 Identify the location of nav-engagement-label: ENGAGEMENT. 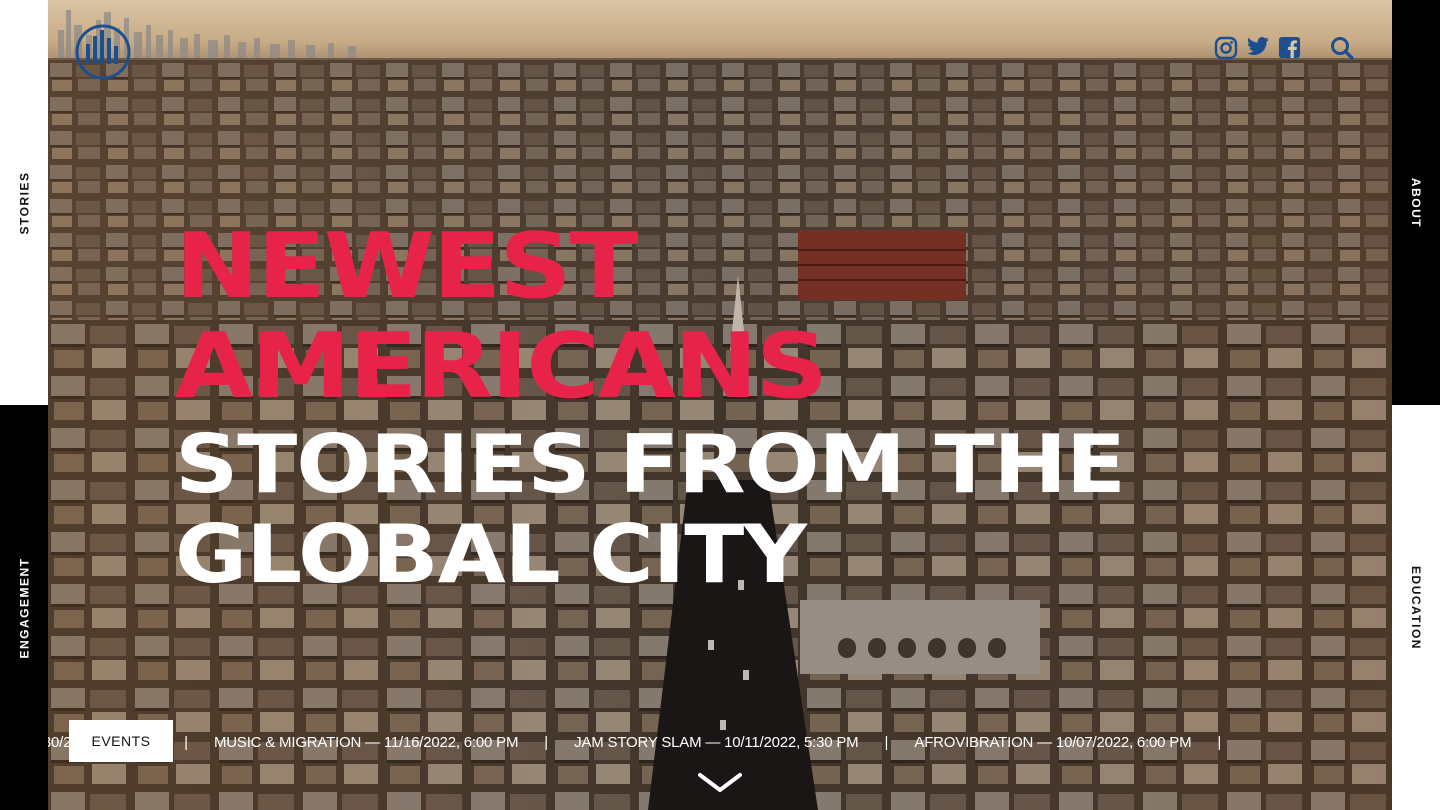
(24, 607).